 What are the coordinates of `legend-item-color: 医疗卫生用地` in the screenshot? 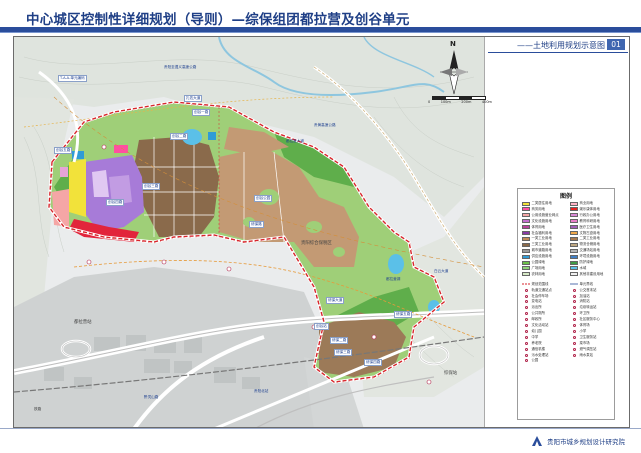 It's located at (585, 227).